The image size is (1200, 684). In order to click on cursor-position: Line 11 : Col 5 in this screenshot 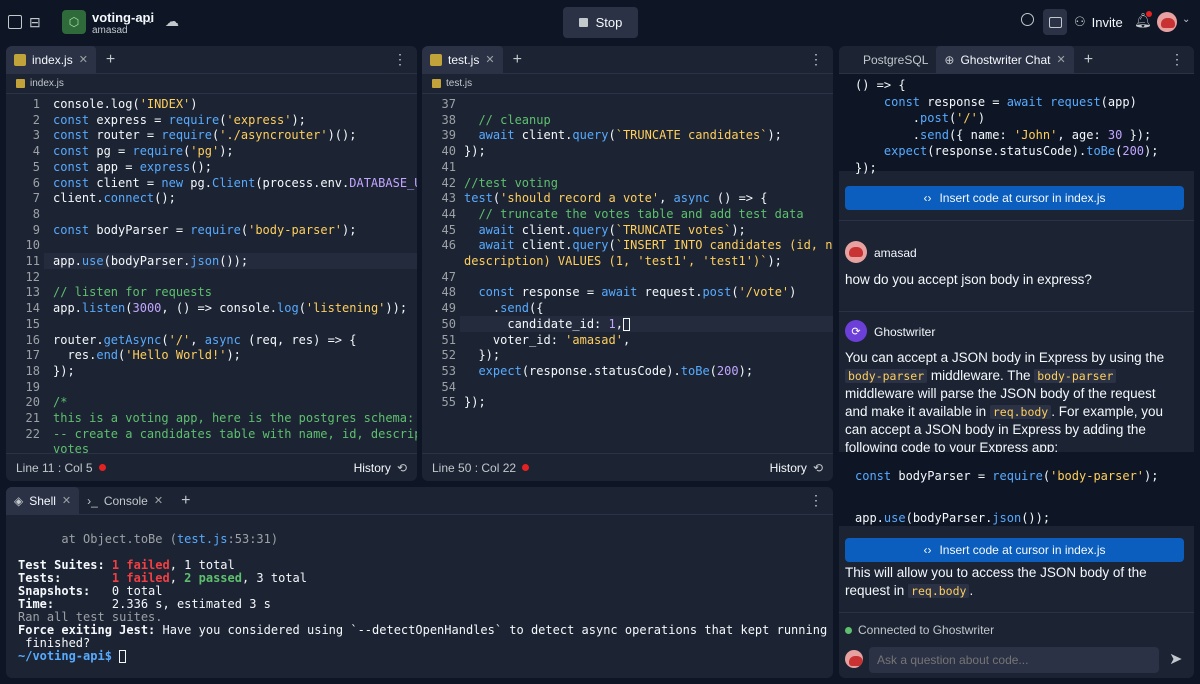, I will do `click(54, 468)`.